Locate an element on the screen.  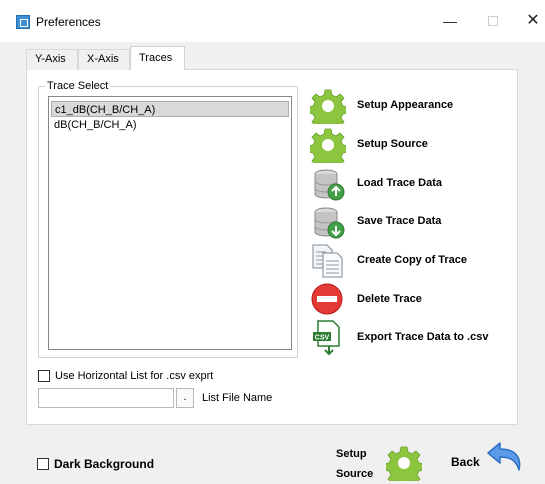
tab-y-axis: Y-Axis is located at coordinates (52, 59).